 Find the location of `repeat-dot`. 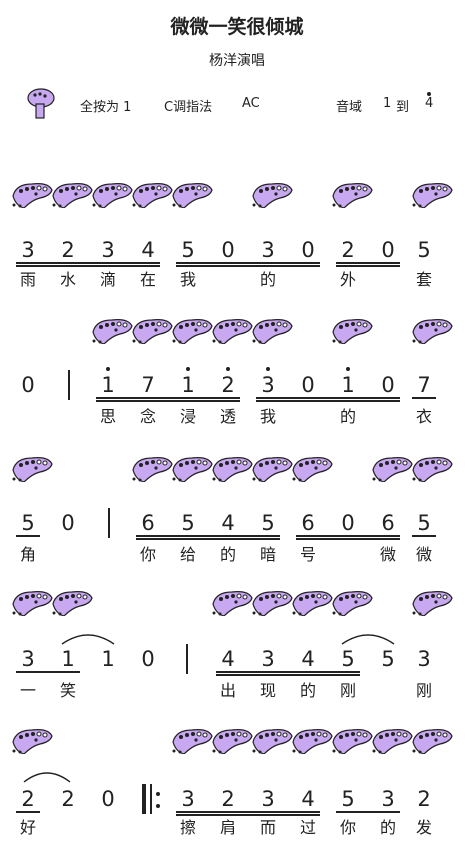

repeat-dot is located at coordinates (158, 806).